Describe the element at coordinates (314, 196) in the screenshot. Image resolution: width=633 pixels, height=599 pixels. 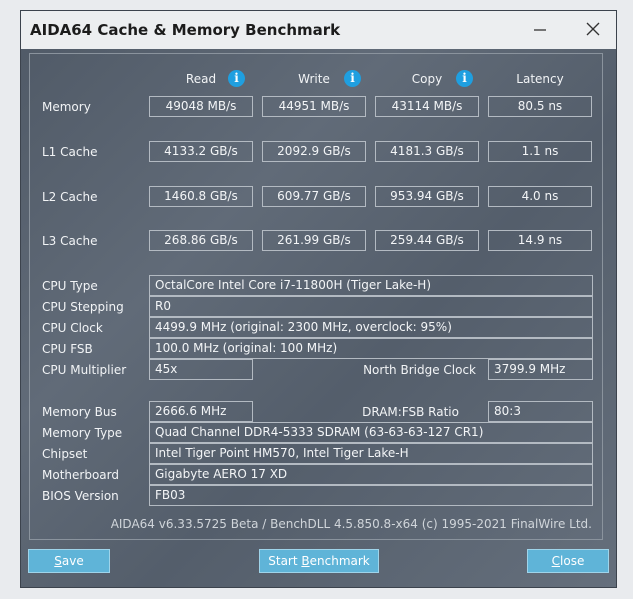
I see `l2-write-value: 609.77 GB/s` at that location.